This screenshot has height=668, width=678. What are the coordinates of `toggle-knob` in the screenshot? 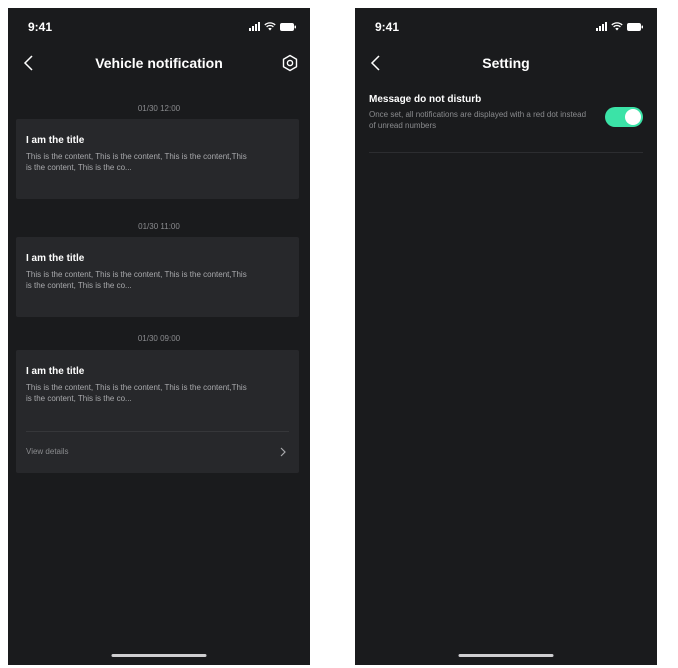 It's located at (633, 117).